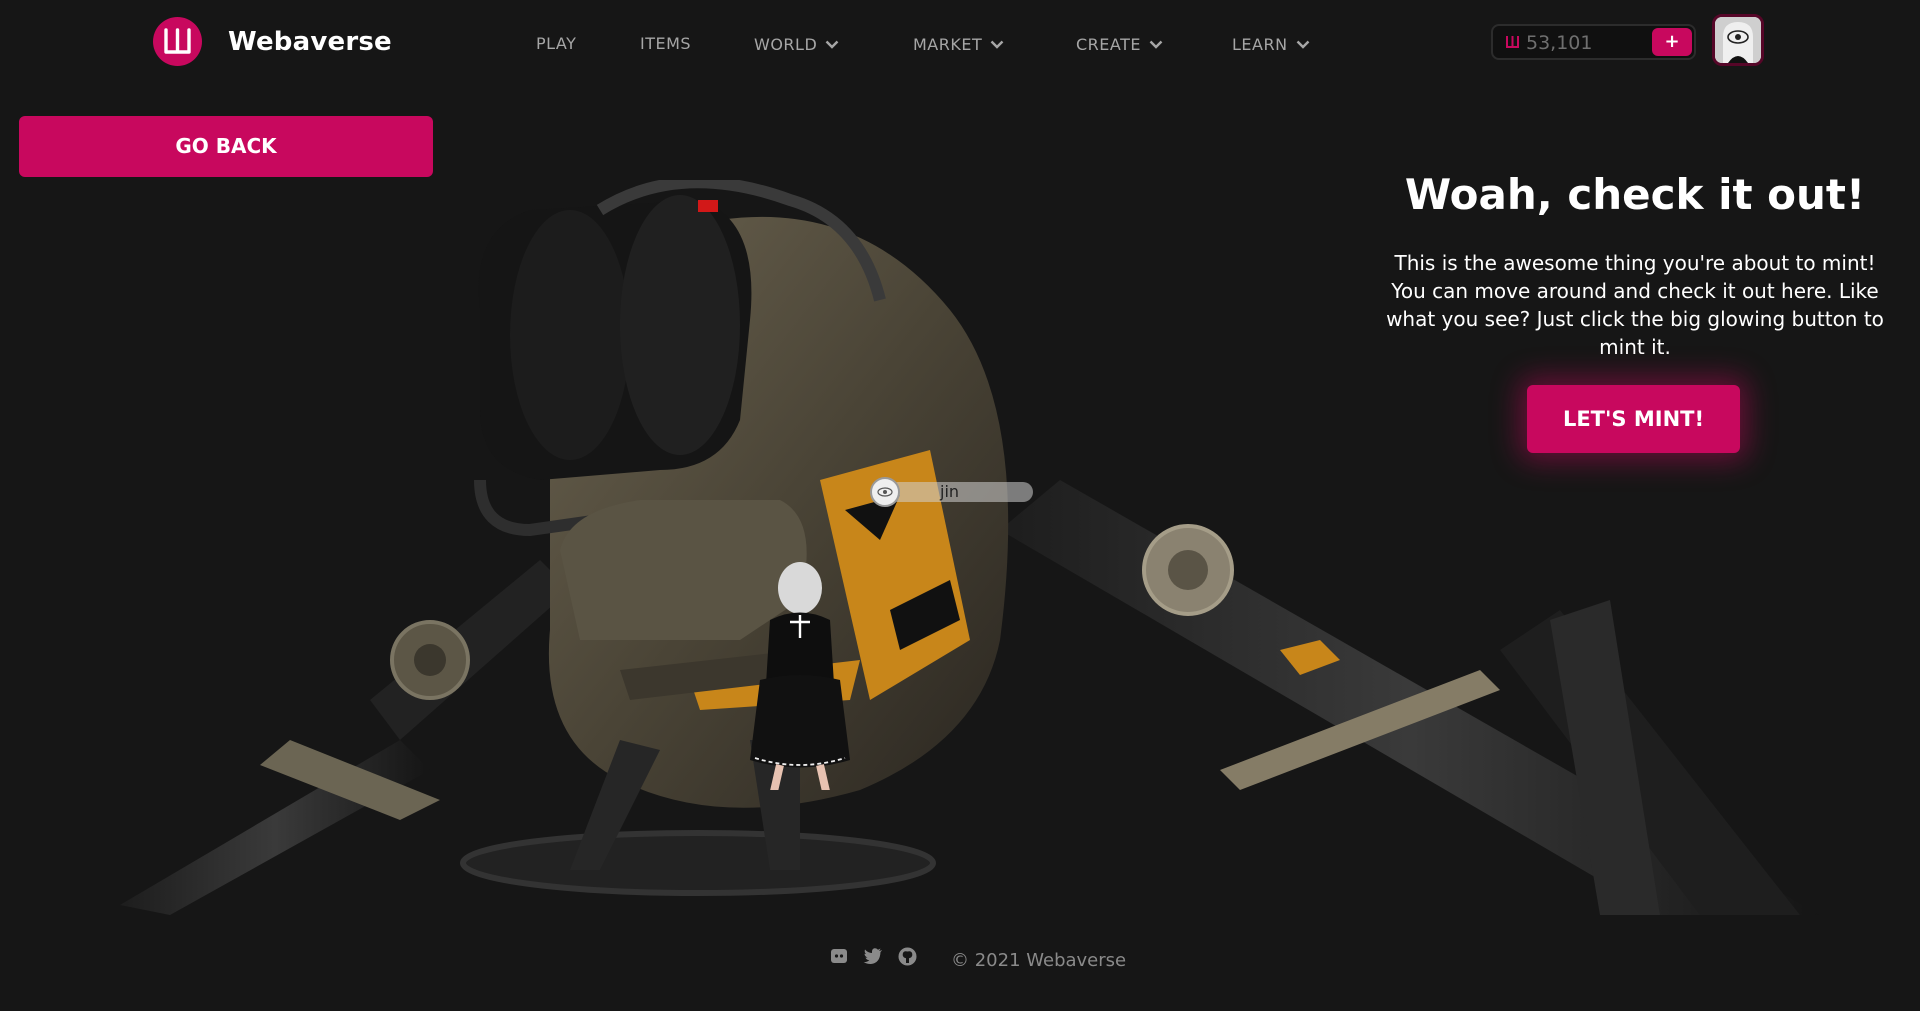  Describe the element at coordinates (1633, 419) in the screenshot. I see `mint-button: LET'S MINT!` at that location.